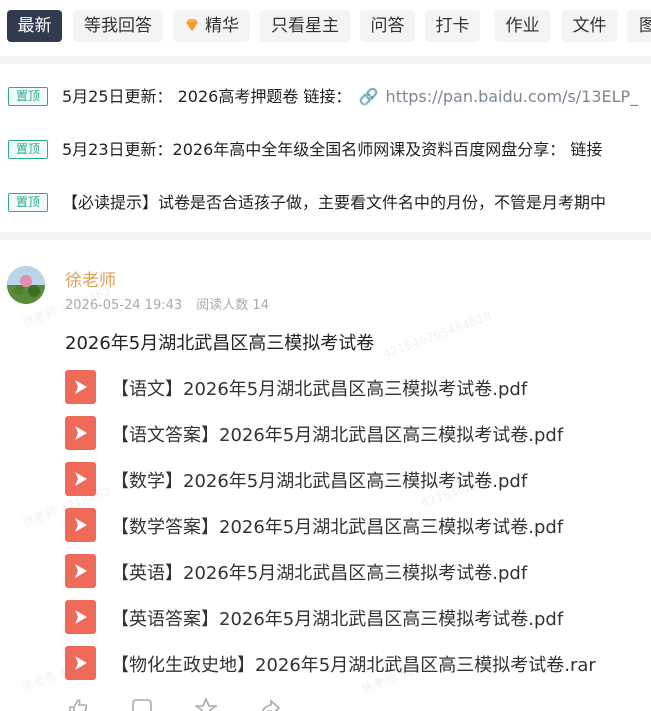 This screenshot has height=711, width=651. I want to click on file-attachment: 【物化生政史地】2026年5月湖北武昌区高三模拟考试卷.rar, so click(358, 663).